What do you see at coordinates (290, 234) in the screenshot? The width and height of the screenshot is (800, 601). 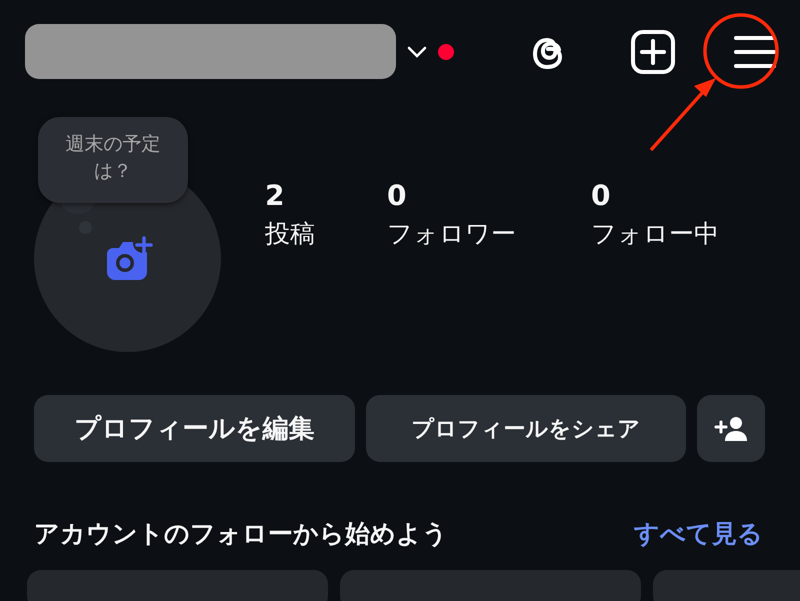 I see `stat-label: 投稿` at bounding box center [290, 234].